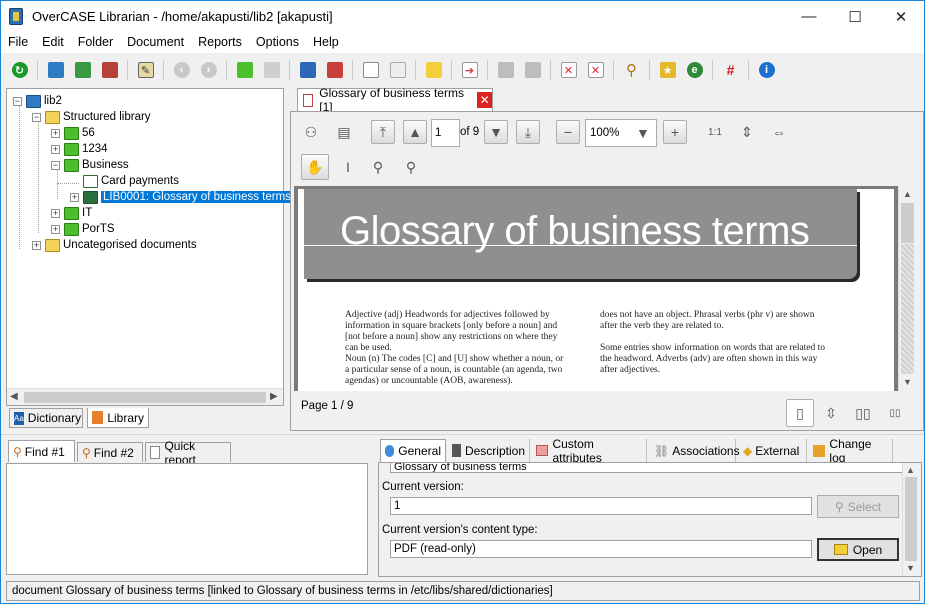  Describe the element at coordinates (71, 213) in the screenshot. I see `tree-item-it: + IT` at that location.